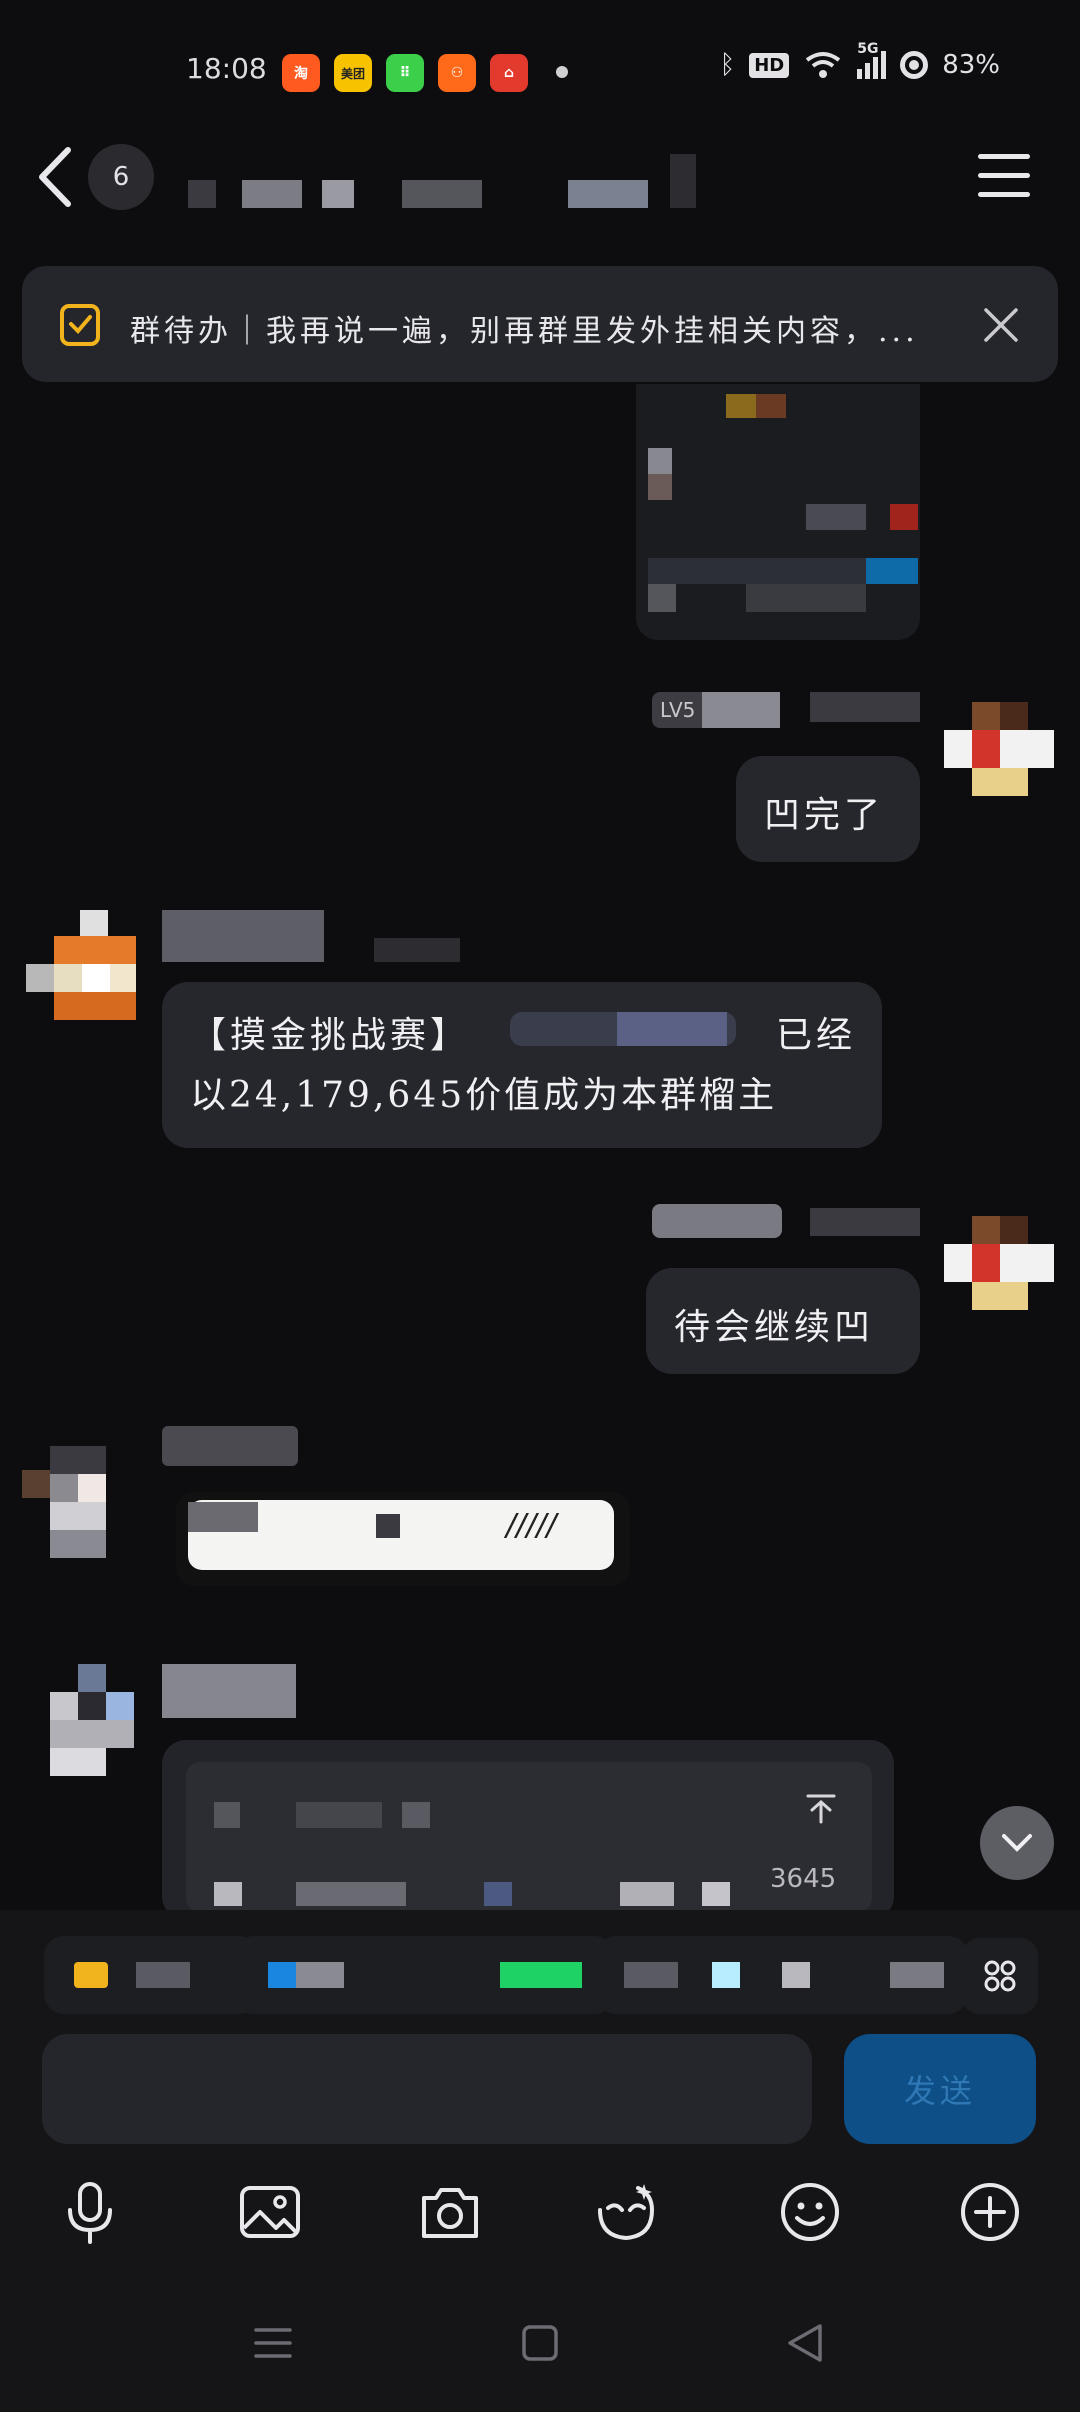  I want to click on recent-apps-nav-icon, so click(273, 2343).